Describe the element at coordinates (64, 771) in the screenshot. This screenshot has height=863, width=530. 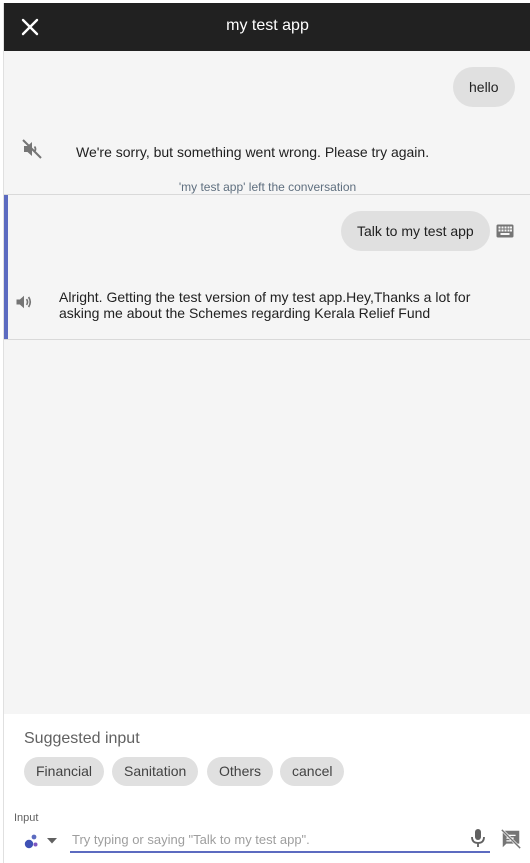
I see `suggestion-chip-financial: Financial` at that location.